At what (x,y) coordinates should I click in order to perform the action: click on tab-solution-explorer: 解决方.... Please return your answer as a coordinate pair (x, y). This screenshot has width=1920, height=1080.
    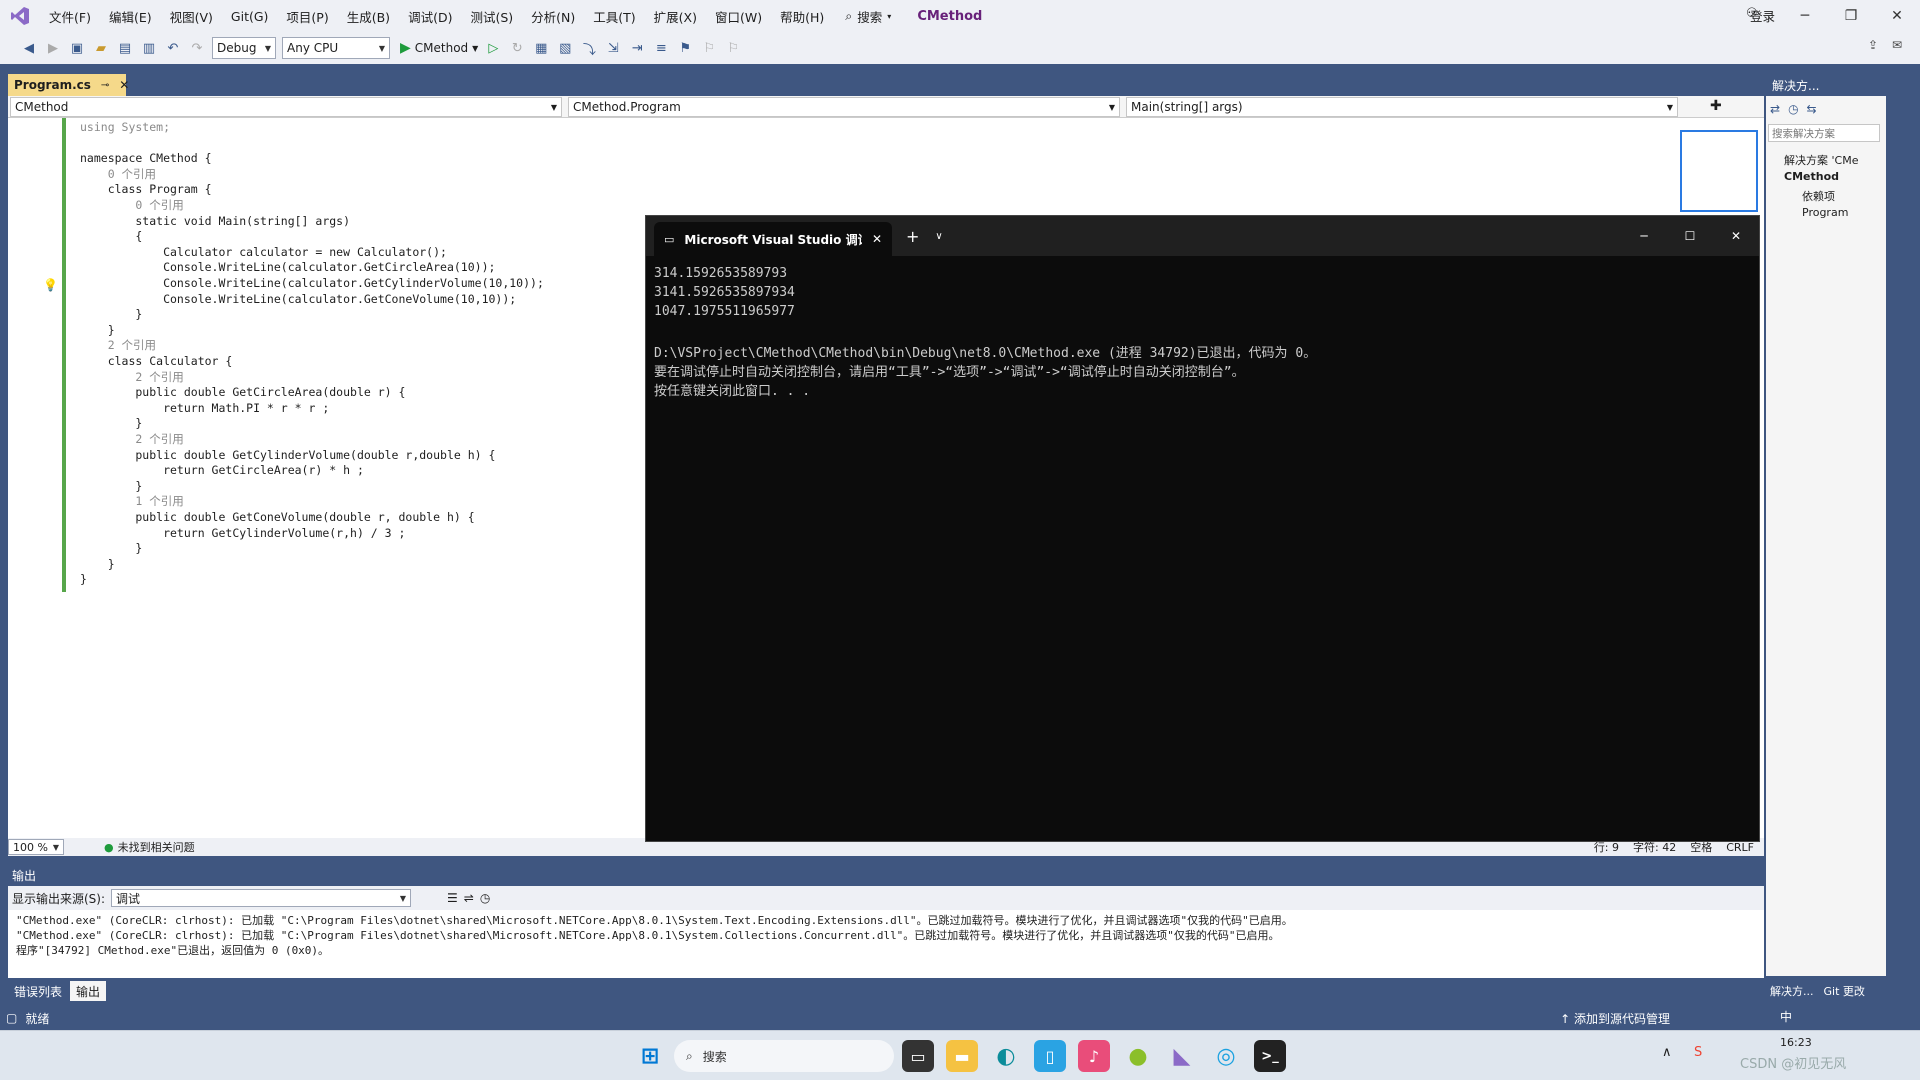
    Looking at the image, I should click on (1792, 991).